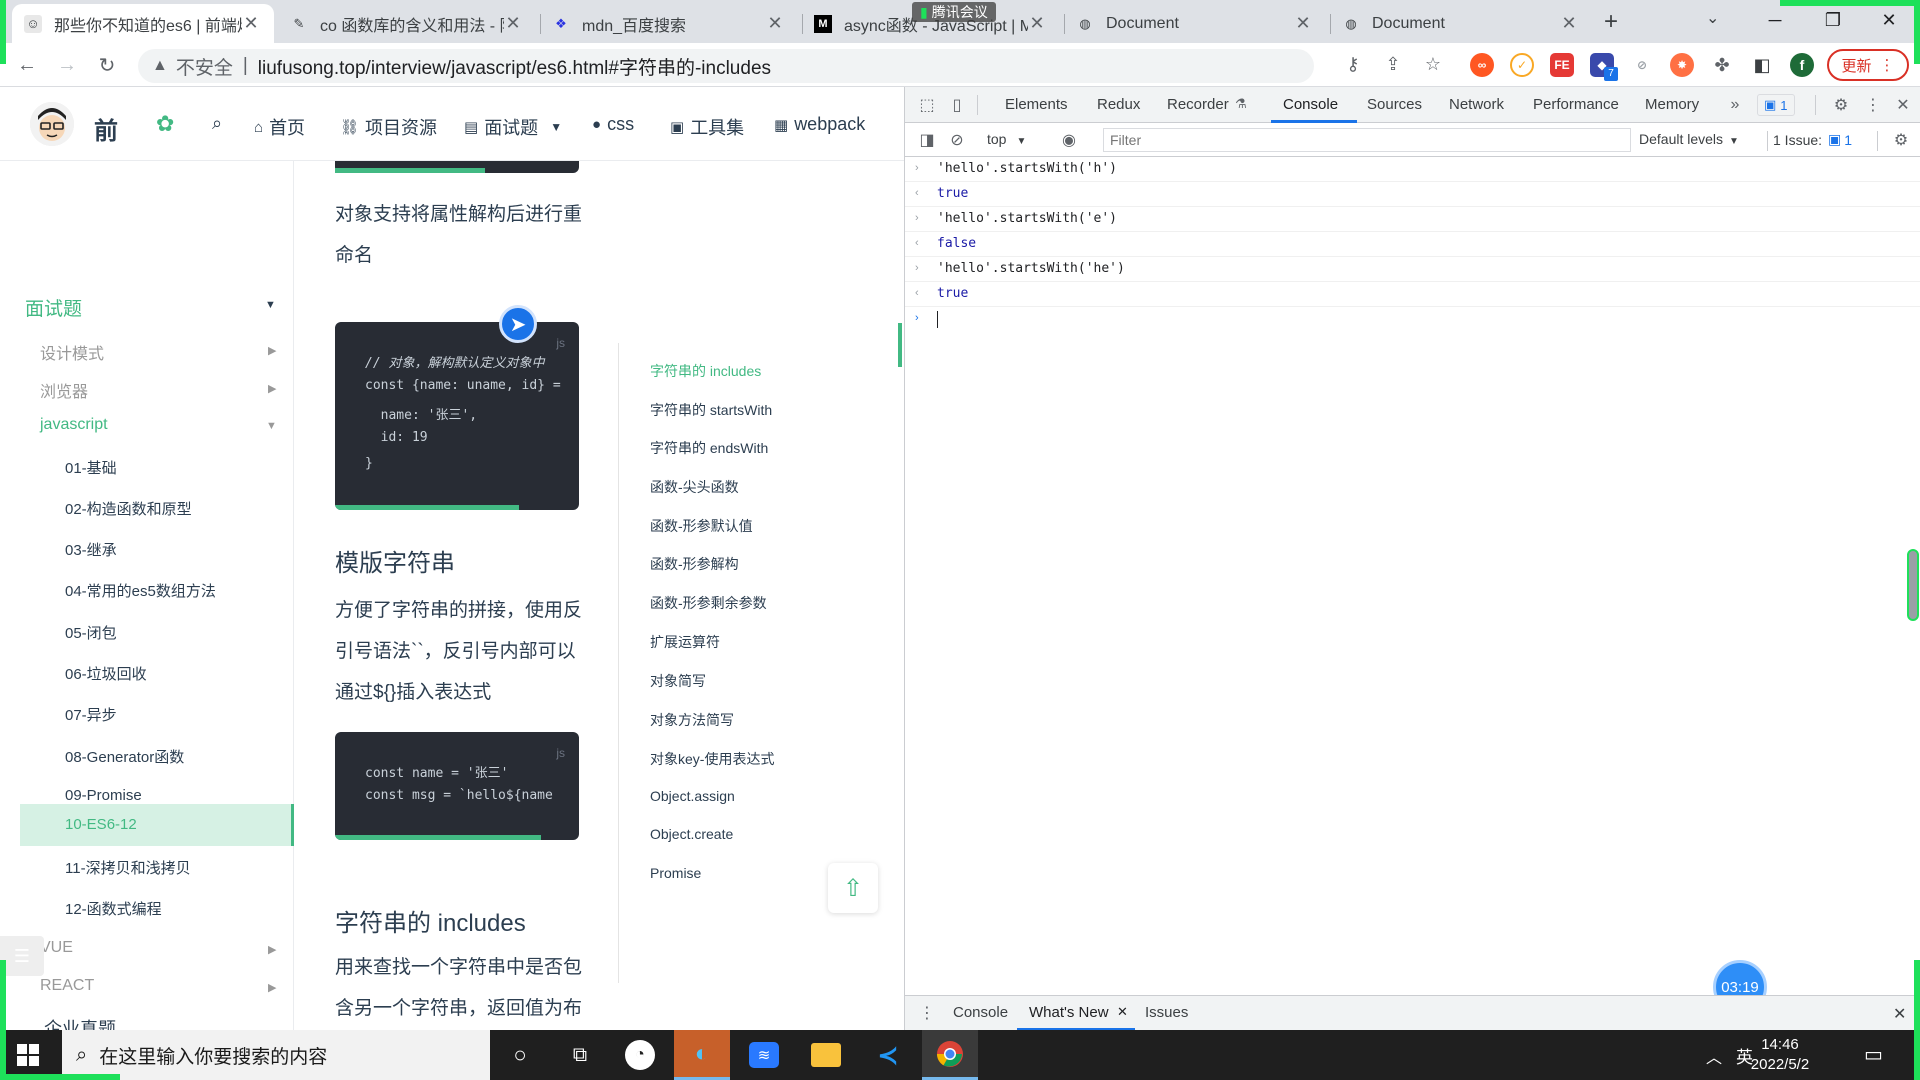  What do you see at coordinates (128, 867) in the screenshot?
I see `sidebar-item-deep-copy: 11-深拷贝和浅拷贝` at bounding box center [128, 867].